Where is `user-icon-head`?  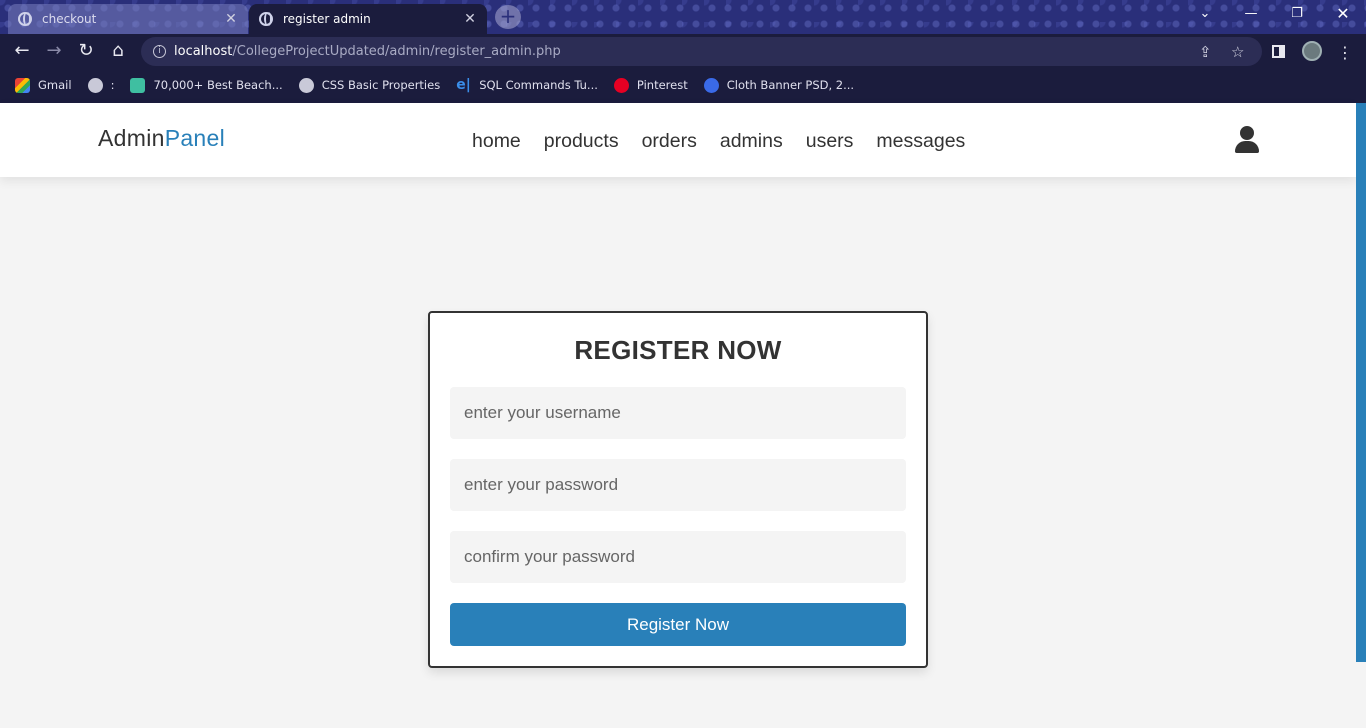
user-icon-head is located at coordinates (1247, 133).